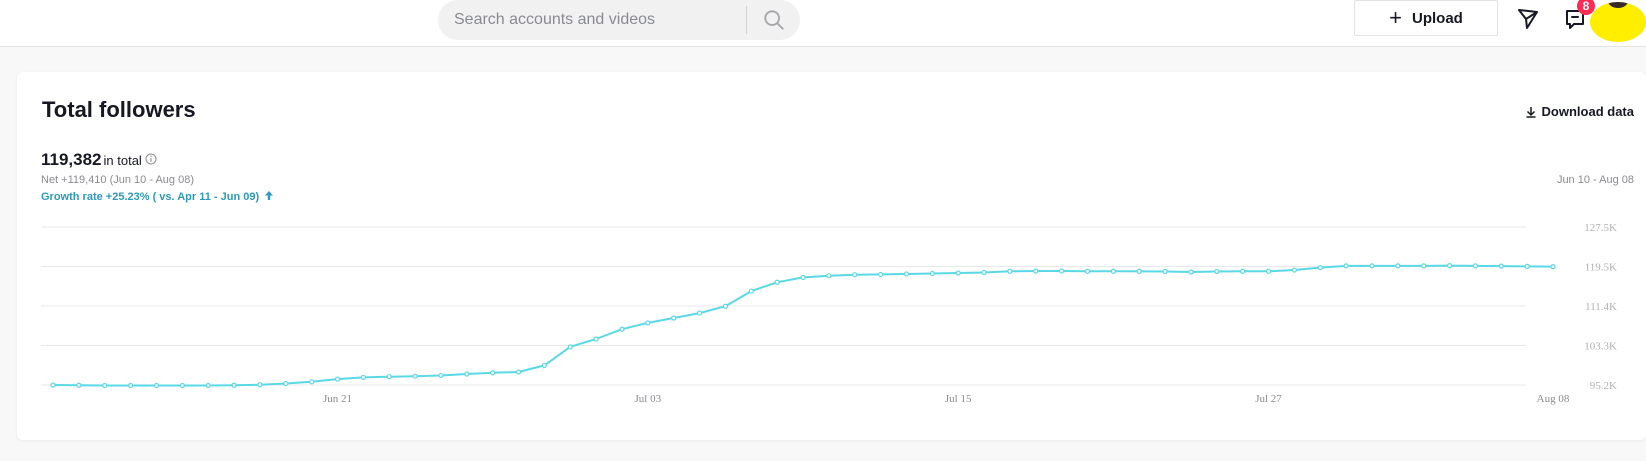  What do you see at coordinates (1600, 347) in the screenshot?
I see `y-tick-label: 103.3K` at bounding box center [1600, 347].